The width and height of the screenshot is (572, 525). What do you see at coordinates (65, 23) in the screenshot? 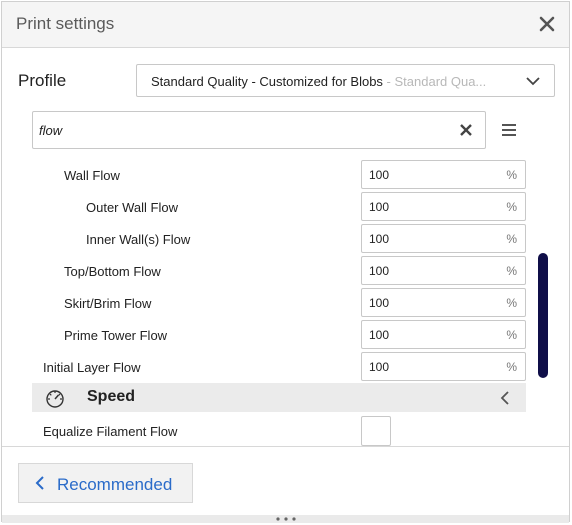
I see `panel-title: Print settings` at bounding box center [65, 23].